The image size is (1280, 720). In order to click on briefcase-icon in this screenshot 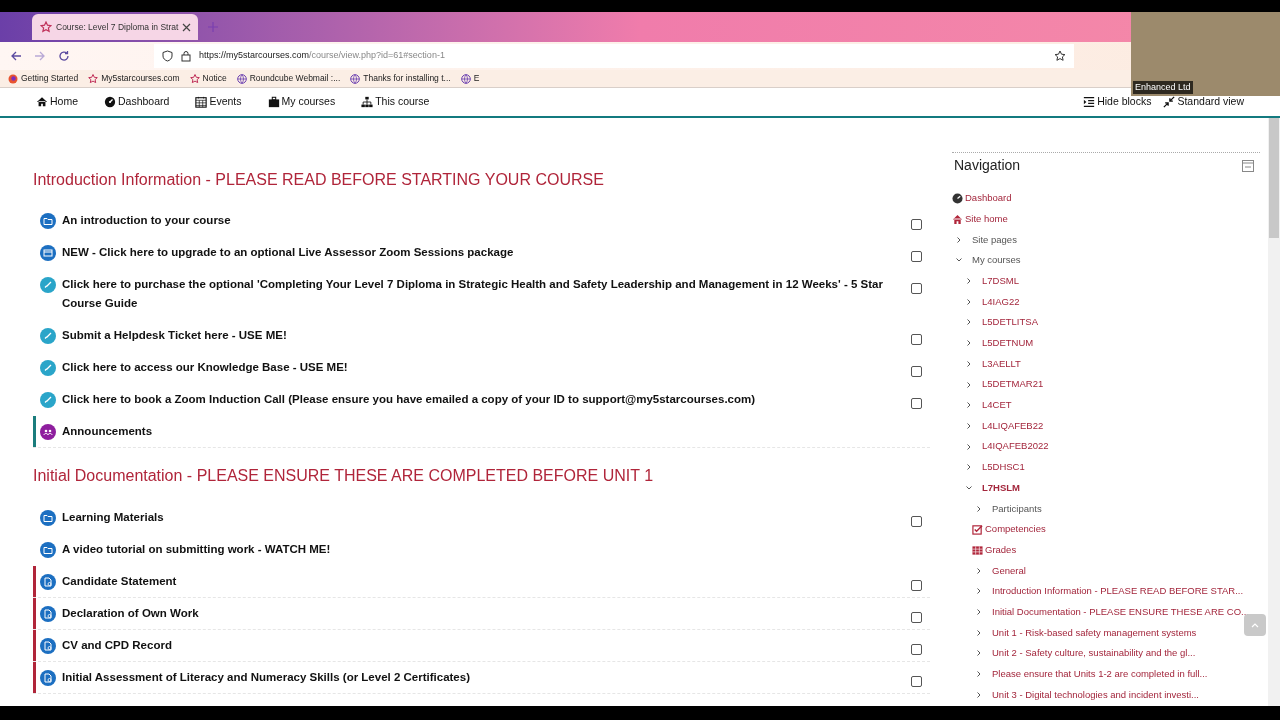, I will do `click(273, 102)`.